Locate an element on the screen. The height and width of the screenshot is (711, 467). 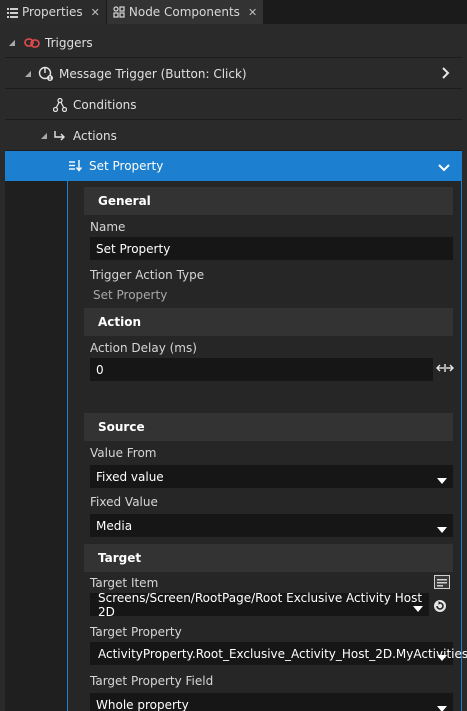
binding-editor-icon is located at coordinates (442, 582).